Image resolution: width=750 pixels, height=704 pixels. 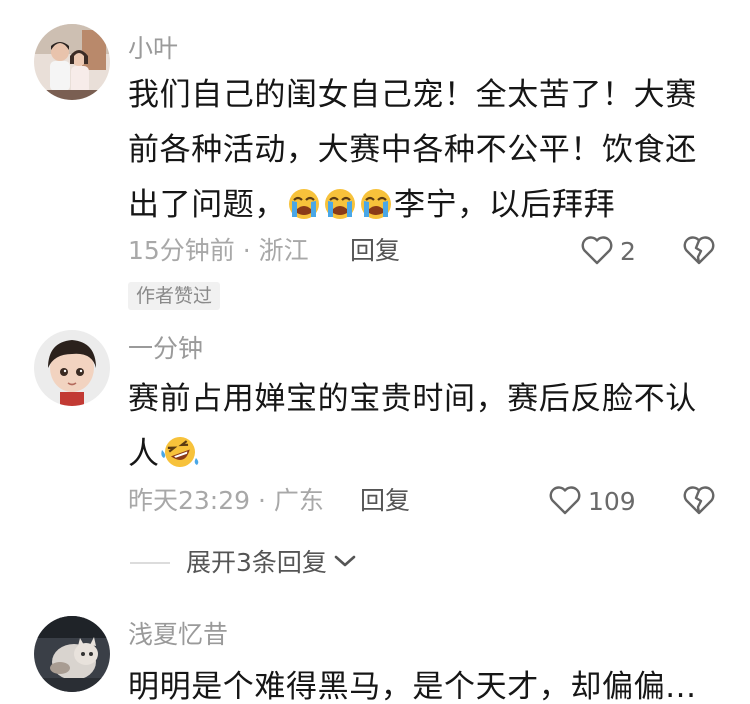 I want to click on expand-replies-button: 展开3条回复, so click(x=243, y=563).